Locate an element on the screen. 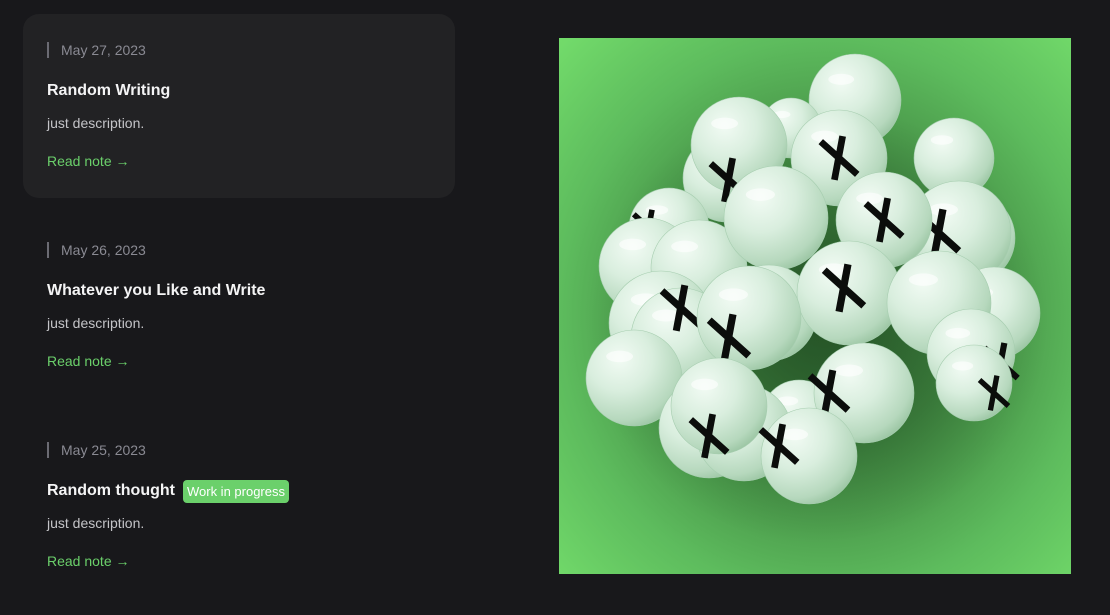  note-date: May 25, 2023 is located at coordinates (239, 450).